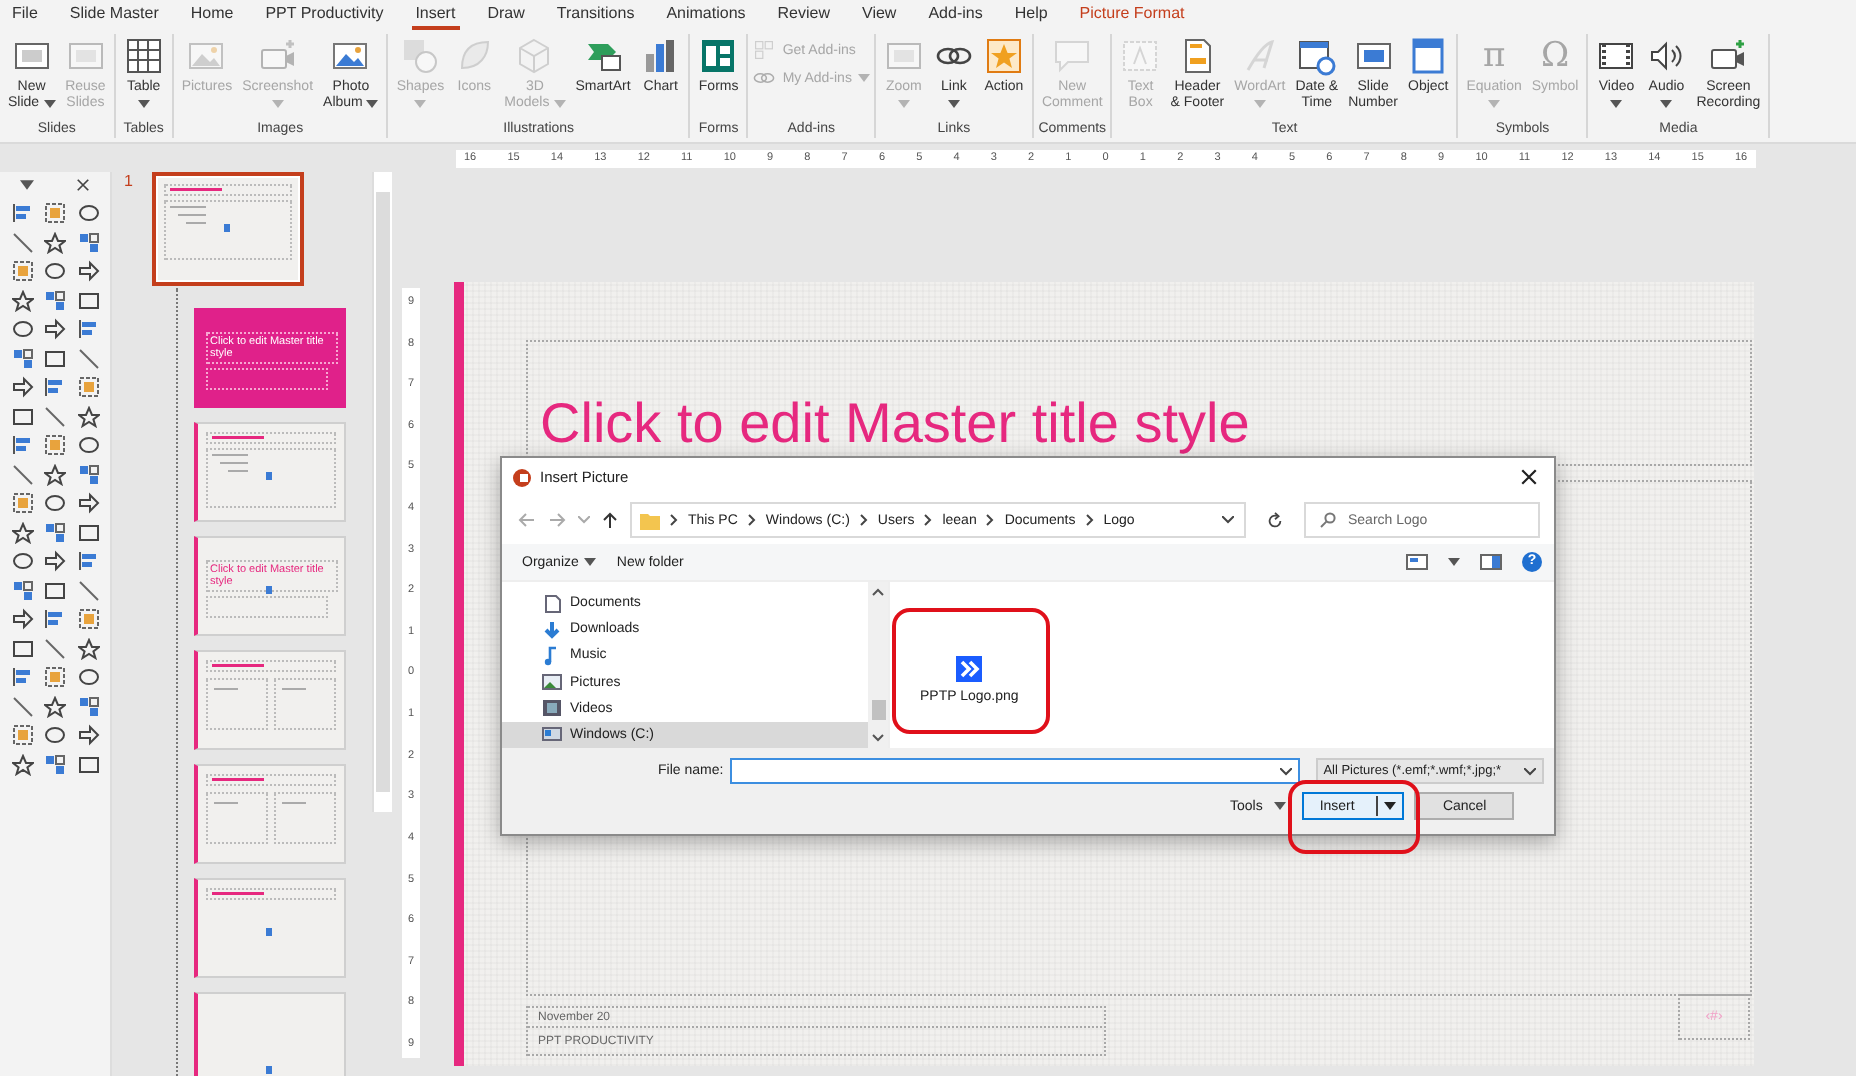 Image resolution: width=1856 pixels, height=1076 pixels. What do you see at coordinates (610, 520) in the screenshot?
I see `up-arrow-icon` at bounding box center [610, 520].